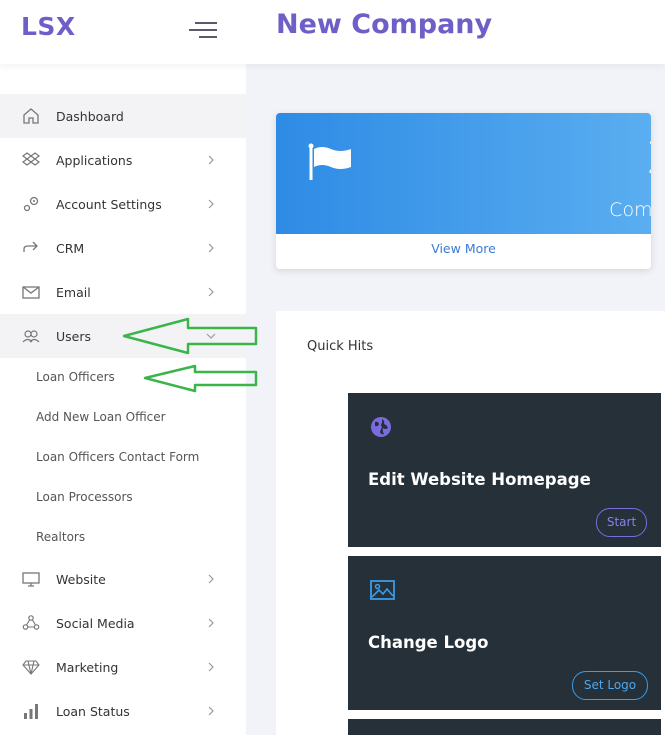 The width and height of the screenshot is (665, 735). I want to click on sidebar-subitem-label: Loan Officers, so click(75, 377).